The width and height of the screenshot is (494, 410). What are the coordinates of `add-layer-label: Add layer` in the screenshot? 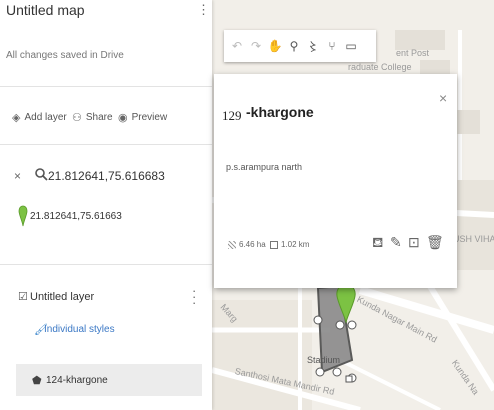 It's located at (45, 117).